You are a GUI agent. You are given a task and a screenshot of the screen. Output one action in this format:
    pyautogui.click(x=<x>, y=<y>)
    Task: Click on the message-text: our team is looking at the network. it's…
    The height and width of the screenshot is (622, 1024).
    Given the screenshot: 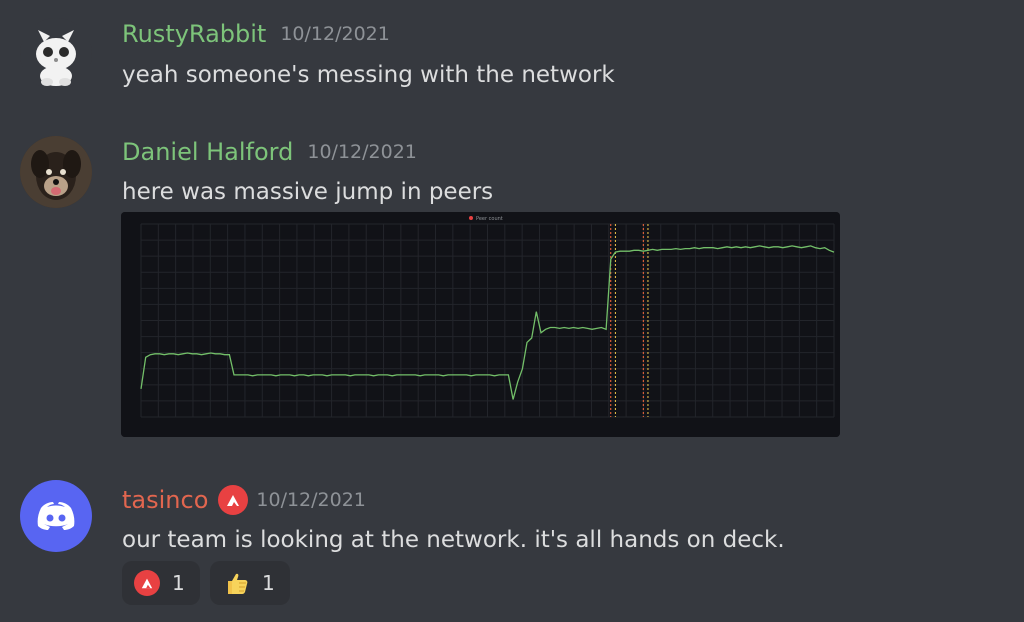 What is the action you would take?
    pyautogui.click(x=453, y=540)
    